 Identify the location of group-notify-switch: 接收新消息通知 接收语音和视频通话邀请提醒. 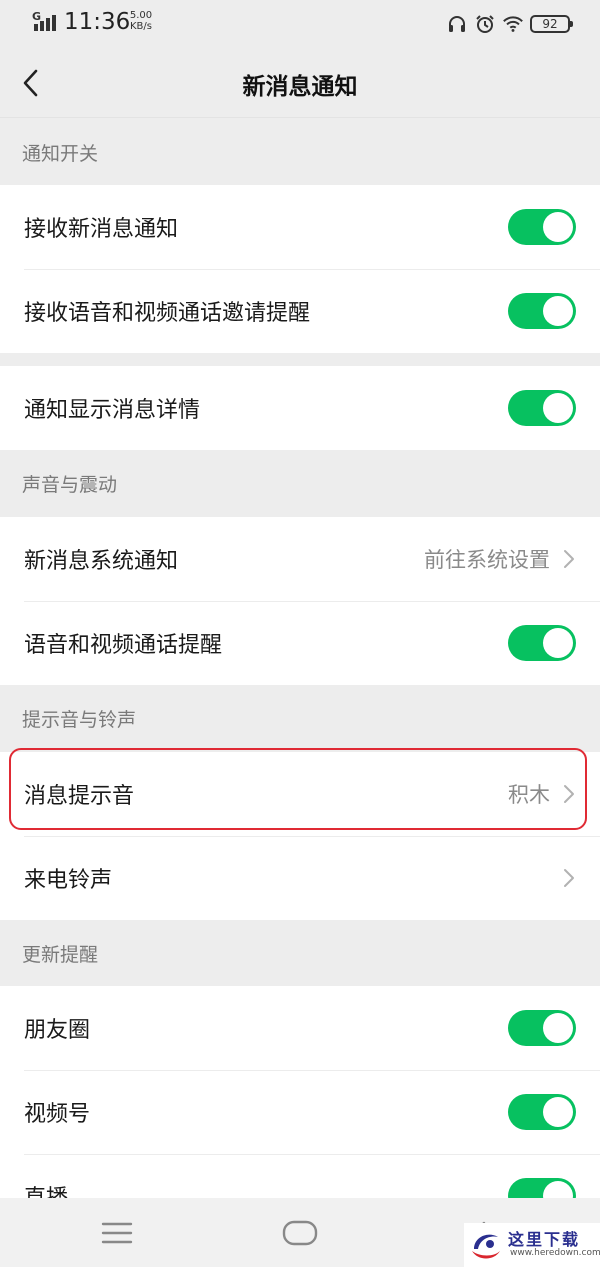
(300, 269).